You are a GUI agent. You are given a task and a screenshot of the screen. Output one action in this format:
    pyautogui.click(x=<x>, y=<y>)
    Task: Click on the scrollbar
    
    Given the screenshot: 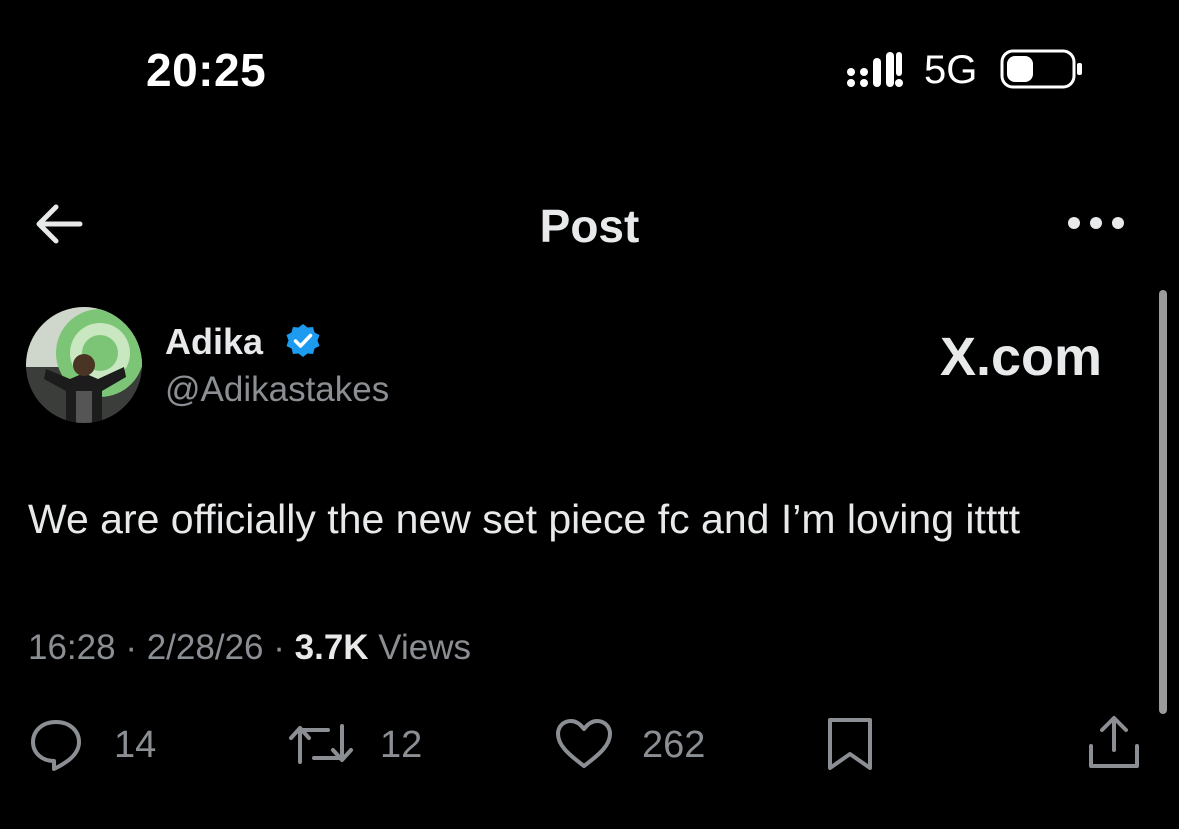 What is the action you would take?
    pyautogui.click(x=1163, y=502)
    